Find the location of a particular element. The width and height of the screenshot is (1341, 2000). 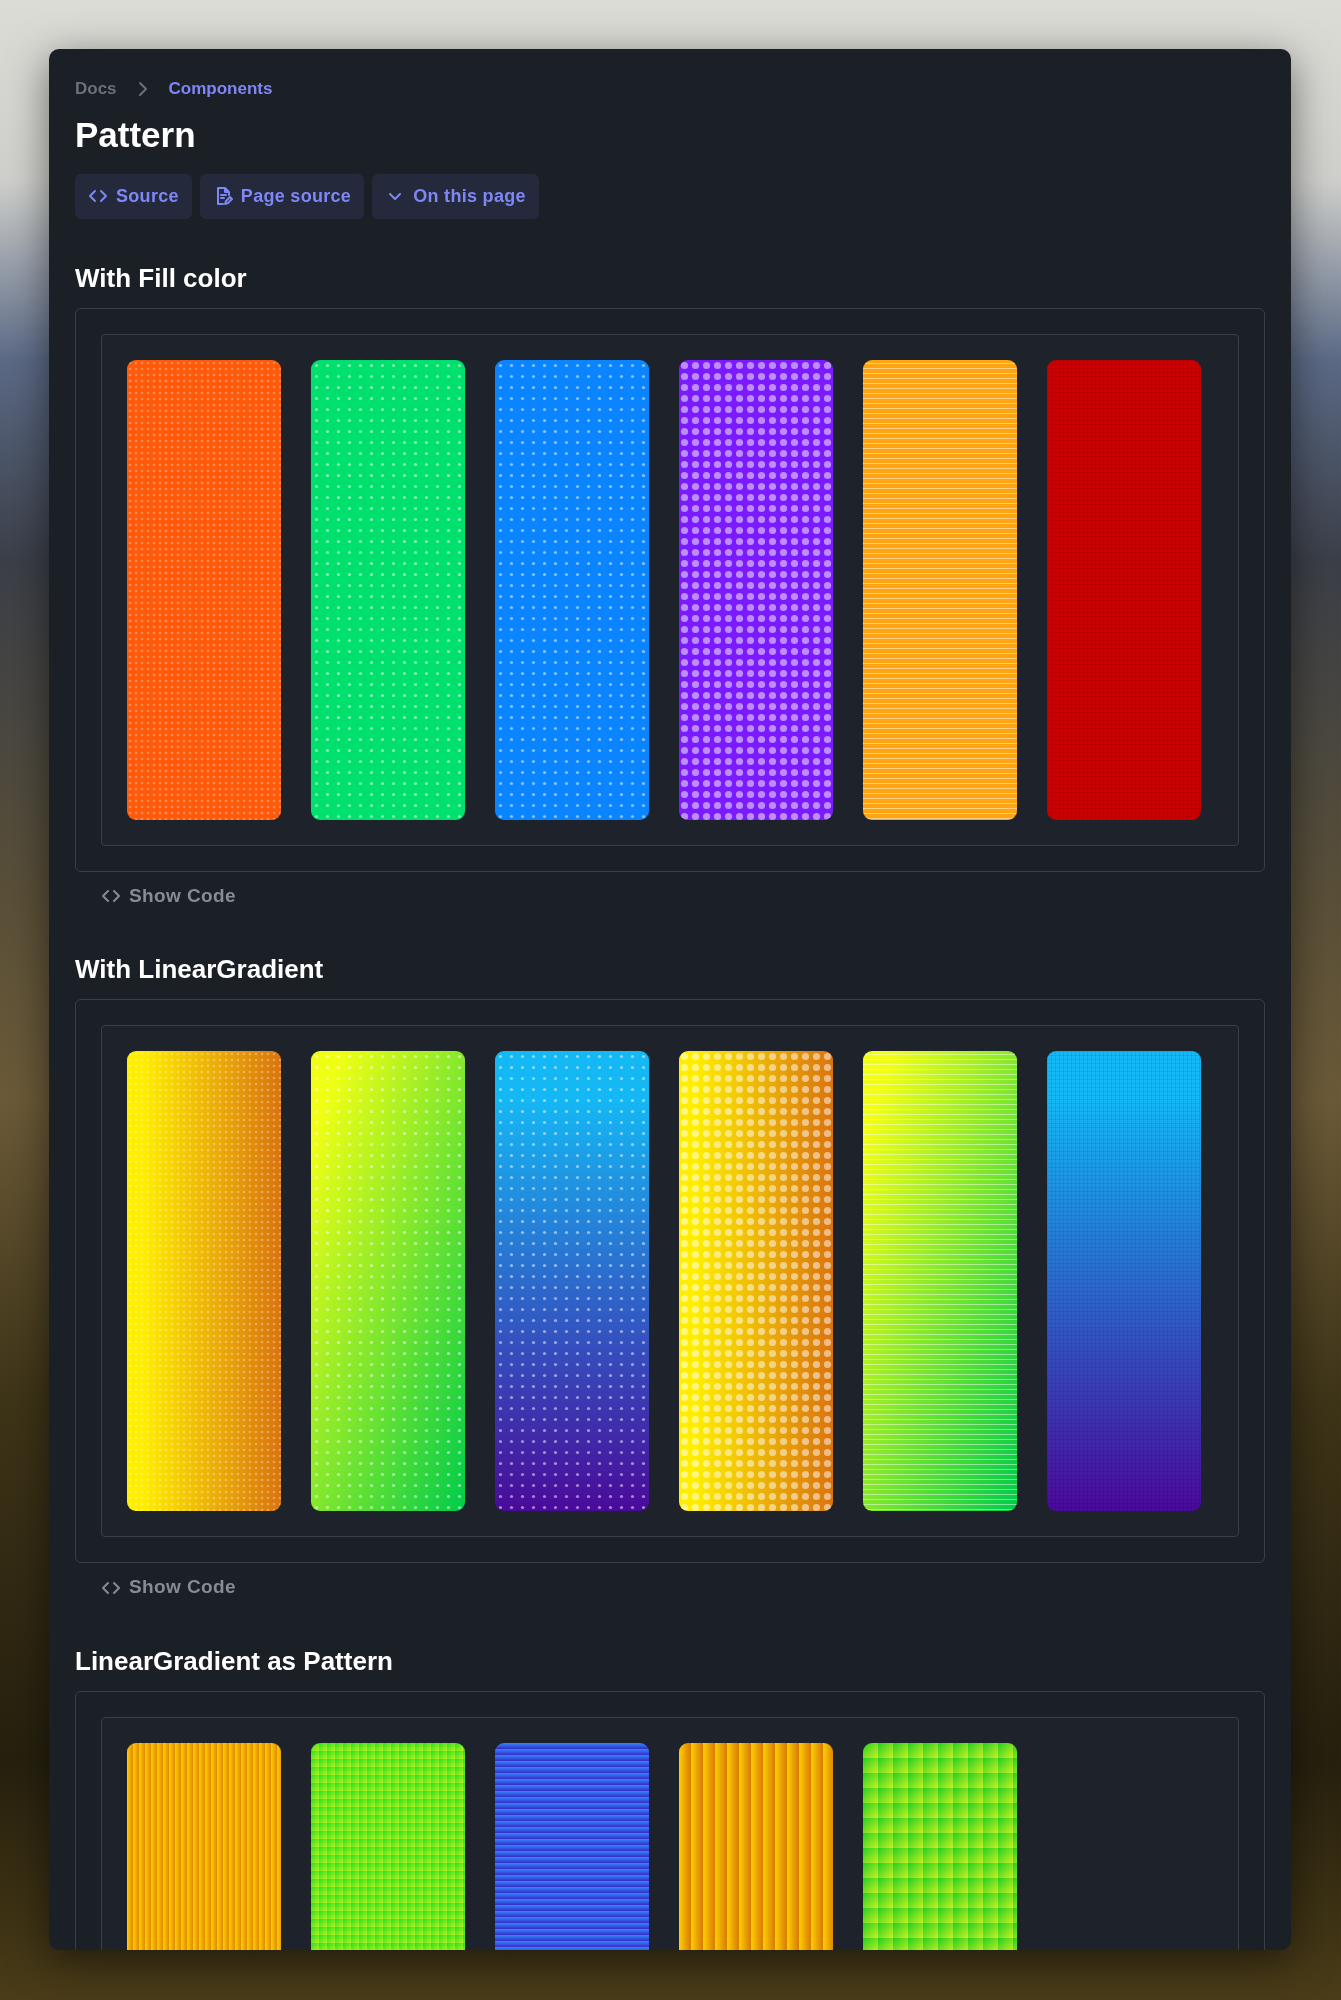

breadcrumb-link: Docs is located at coordinates (96, 89).